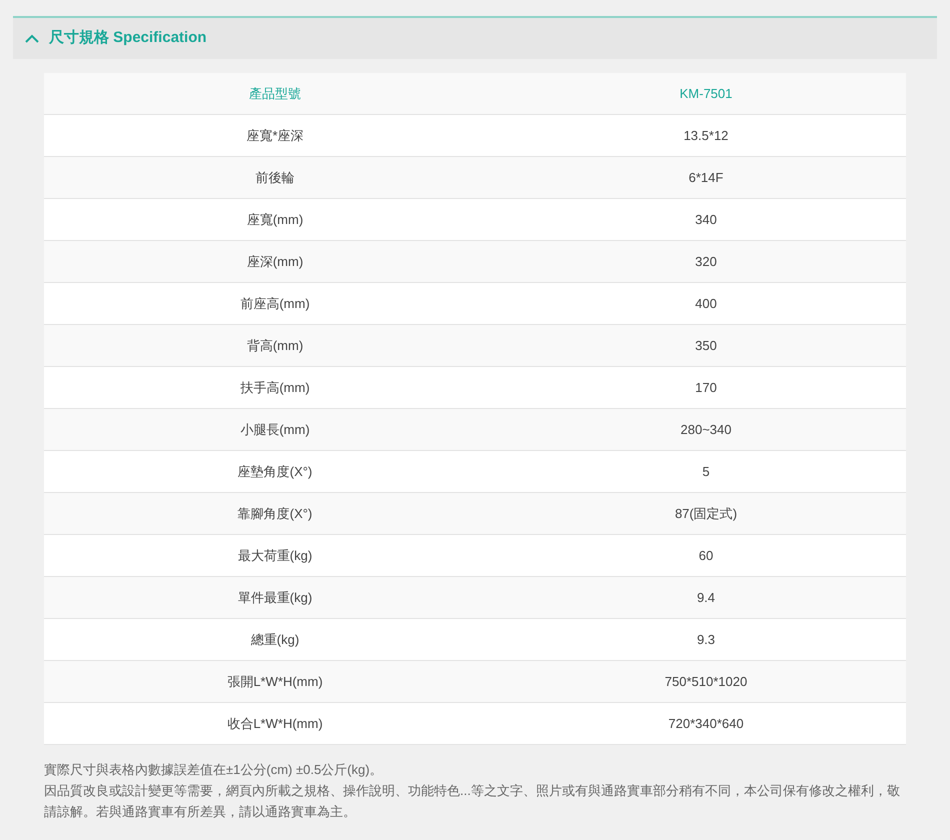  What do you see at coordinates (275, 94) in the screenshot?
I see `column-header: 產品型號` at bounding box center [275, 94].